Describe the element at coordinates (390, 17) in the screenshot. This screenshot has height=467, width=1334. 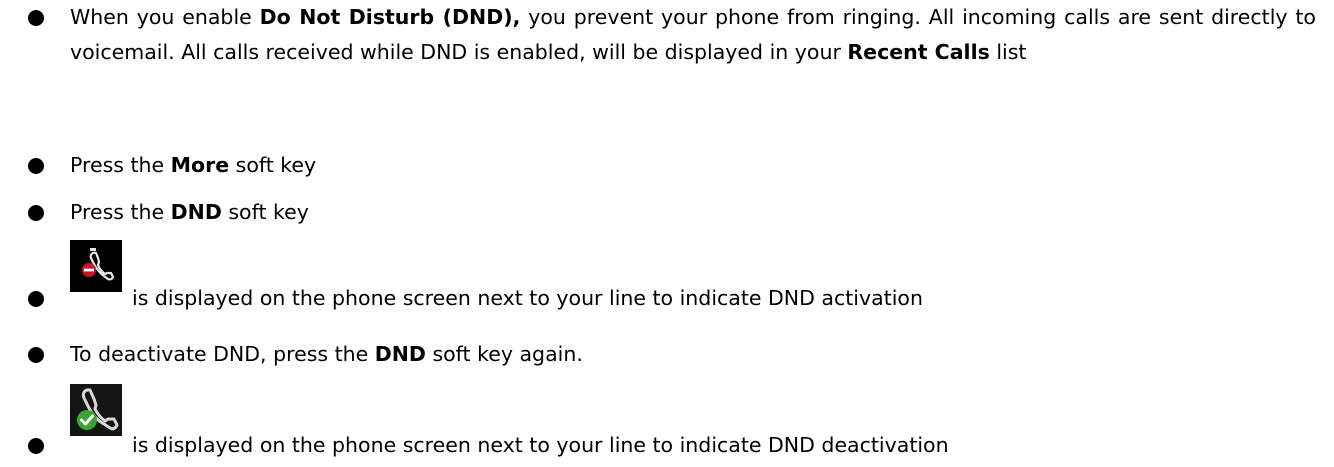
I see `bold-term-dnd: Do Not Disturb (DND),` at that location.